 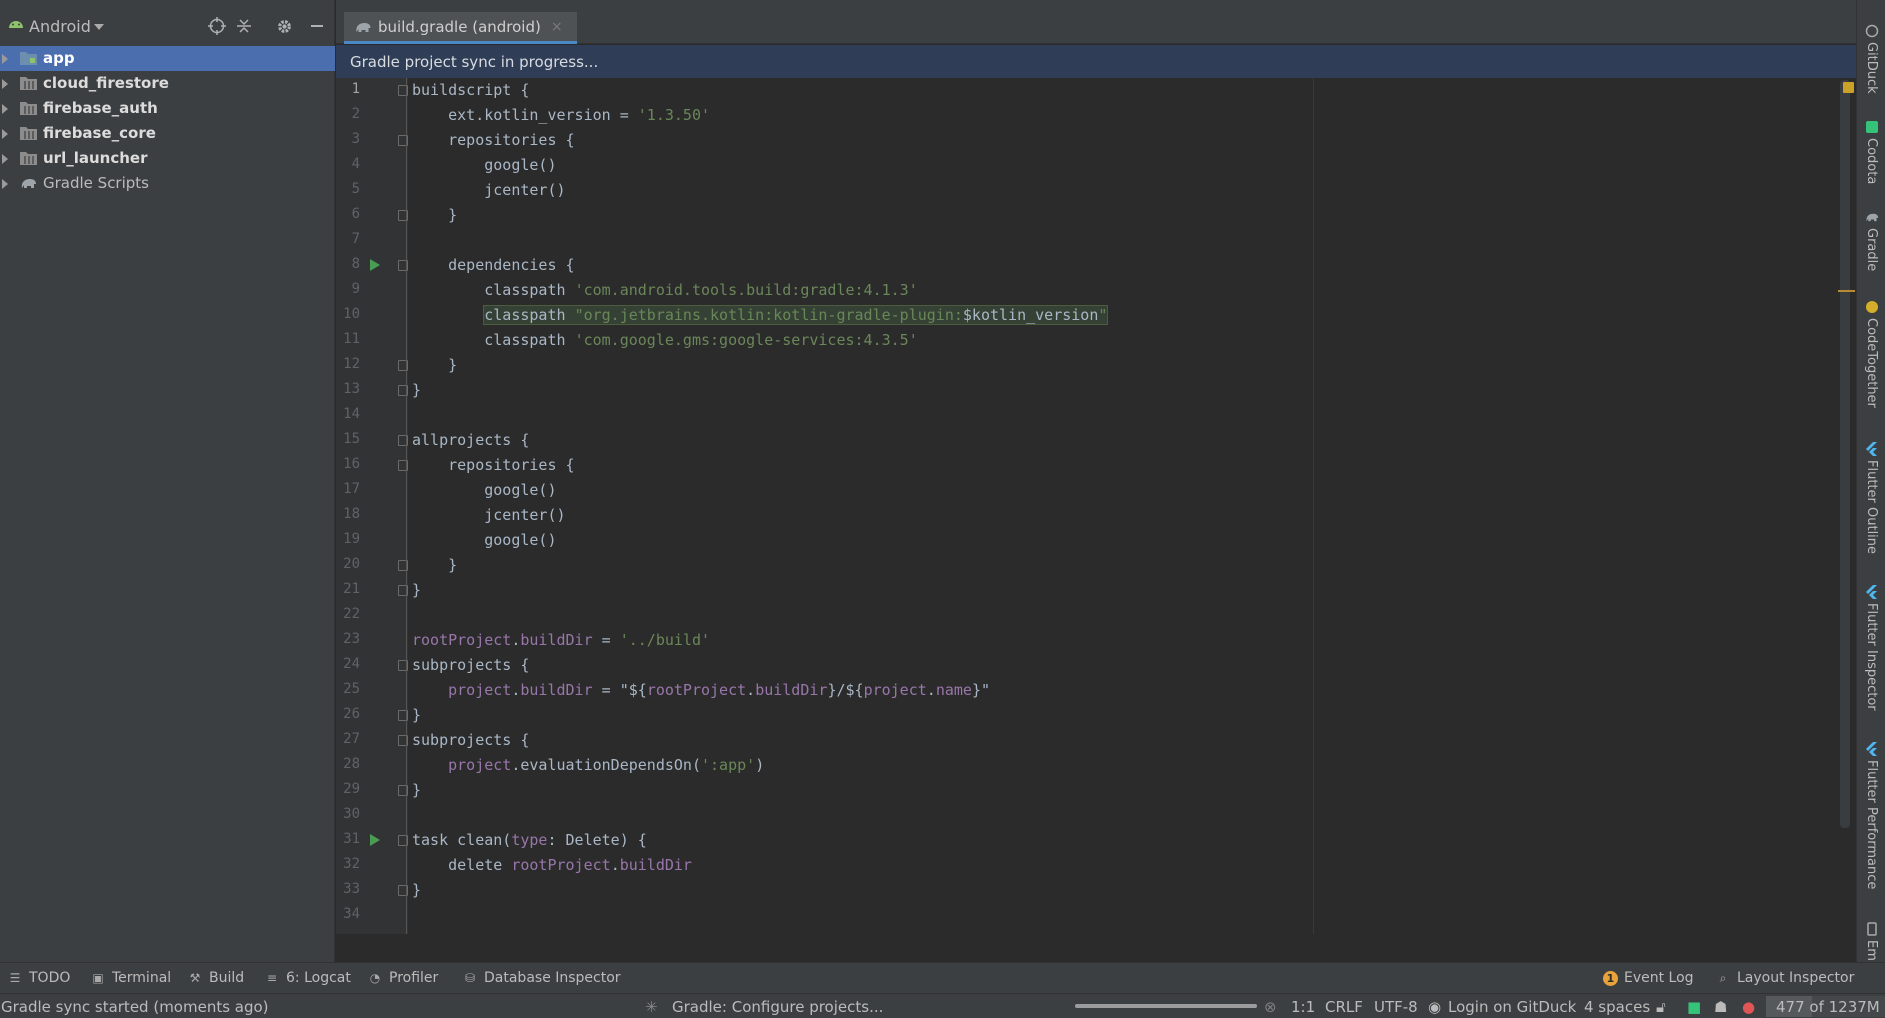 What do you see at coordinates (493, 465) in the screenshot?
I see `code-text: repositories {` at bounding box center [493, 465].